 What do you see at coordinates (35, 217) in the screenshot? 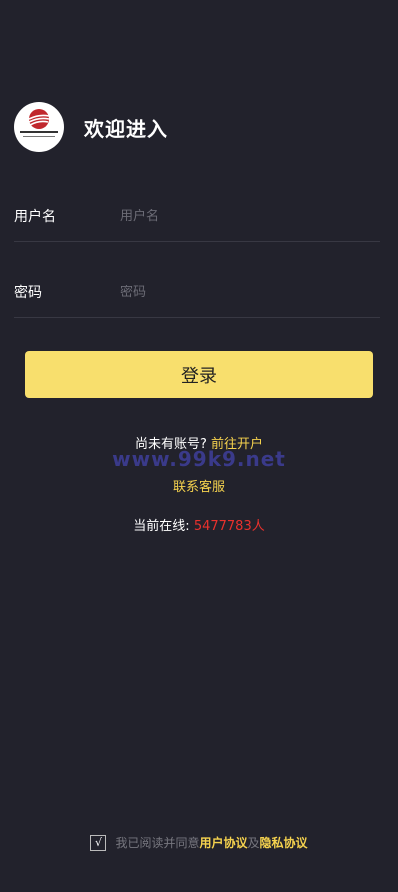
I see `username-label: 用户名` at bounding box center [35, 217].